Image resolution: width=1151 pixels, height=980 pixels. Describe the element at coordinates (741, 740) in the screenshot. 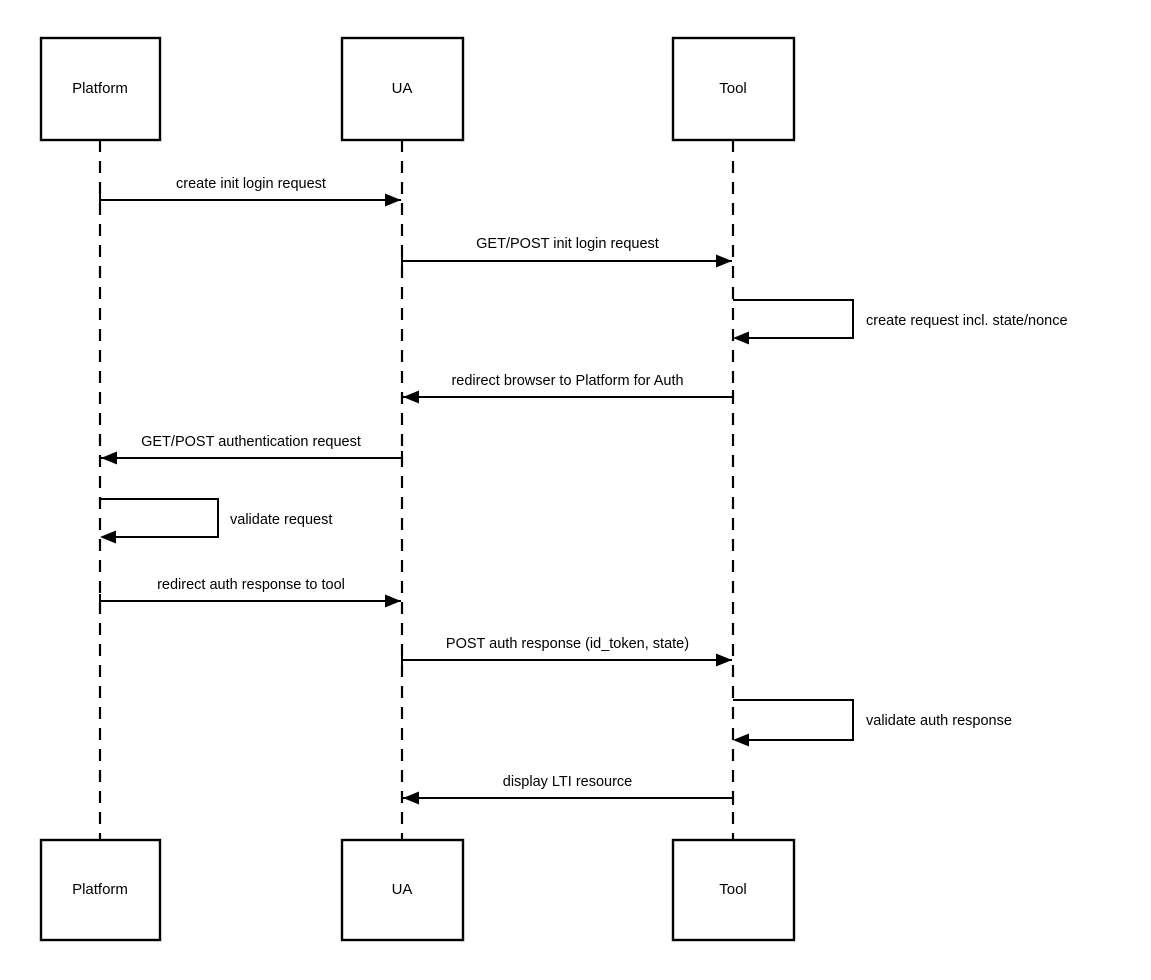

I see `arrow-head-m9` at that location.